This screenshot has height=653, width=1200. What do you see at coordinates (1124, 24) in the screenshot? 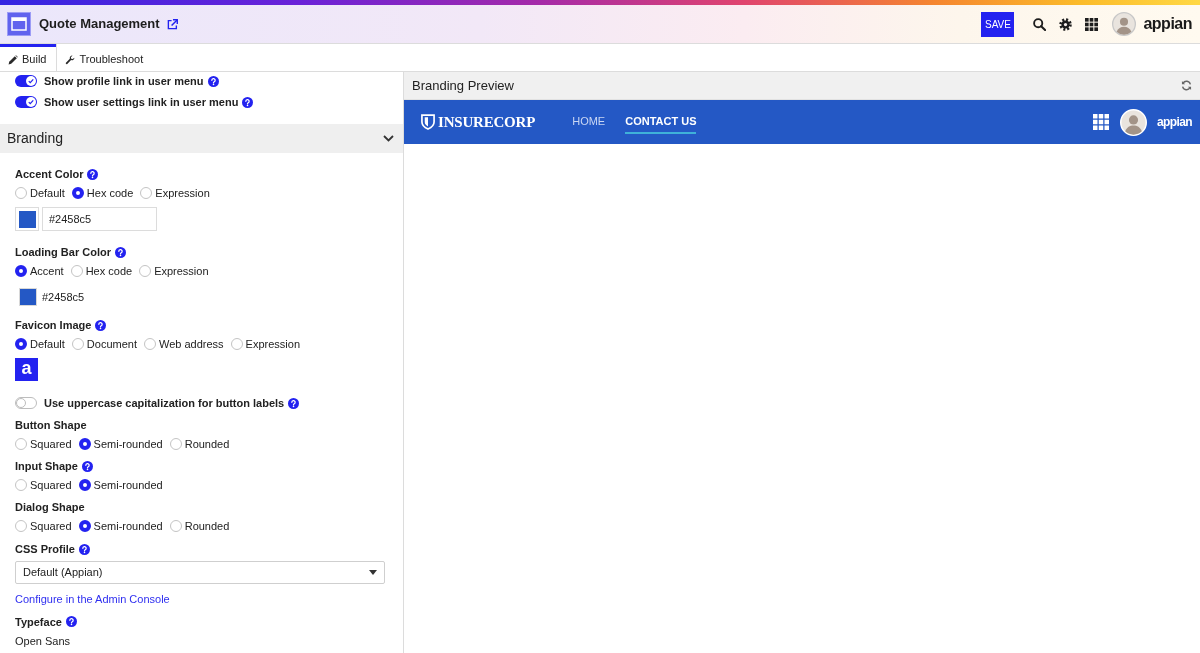
I see `avatar` at bounding box center [1124, 24].